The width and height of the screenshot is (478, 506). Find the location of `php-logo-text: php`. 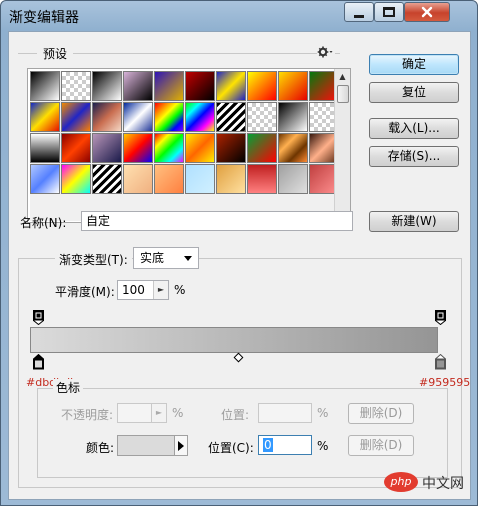

php-logo-text: php is located at coordinates (401, 481).